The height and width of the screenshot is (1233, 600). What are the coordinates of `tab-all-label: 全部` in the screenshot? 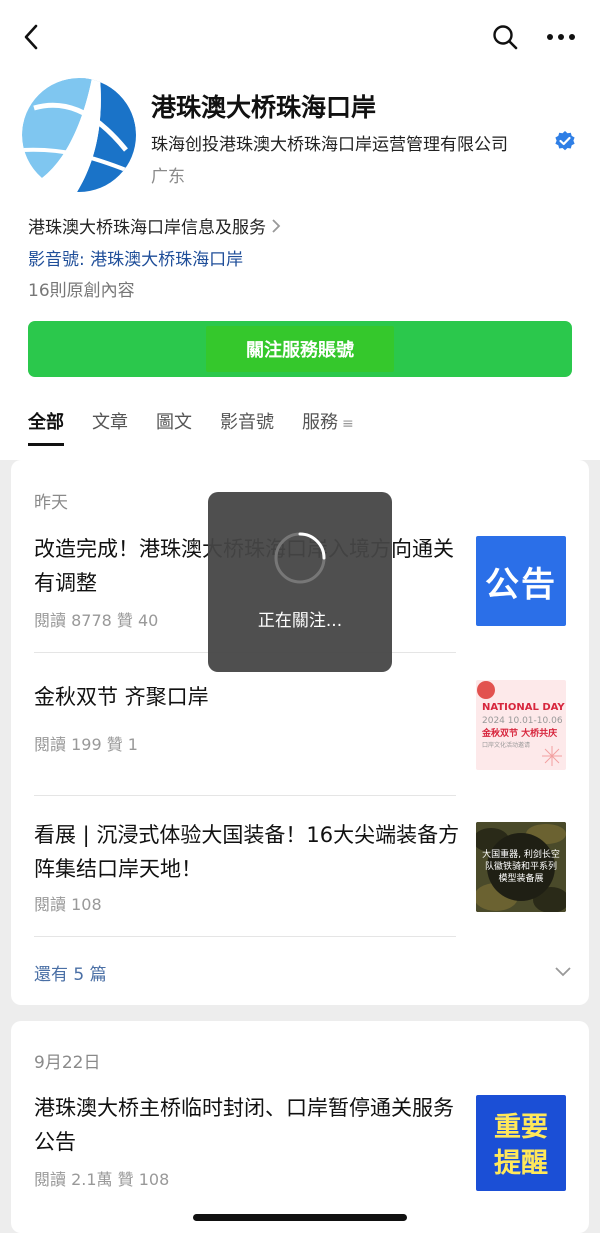 It's located at (46, 422).